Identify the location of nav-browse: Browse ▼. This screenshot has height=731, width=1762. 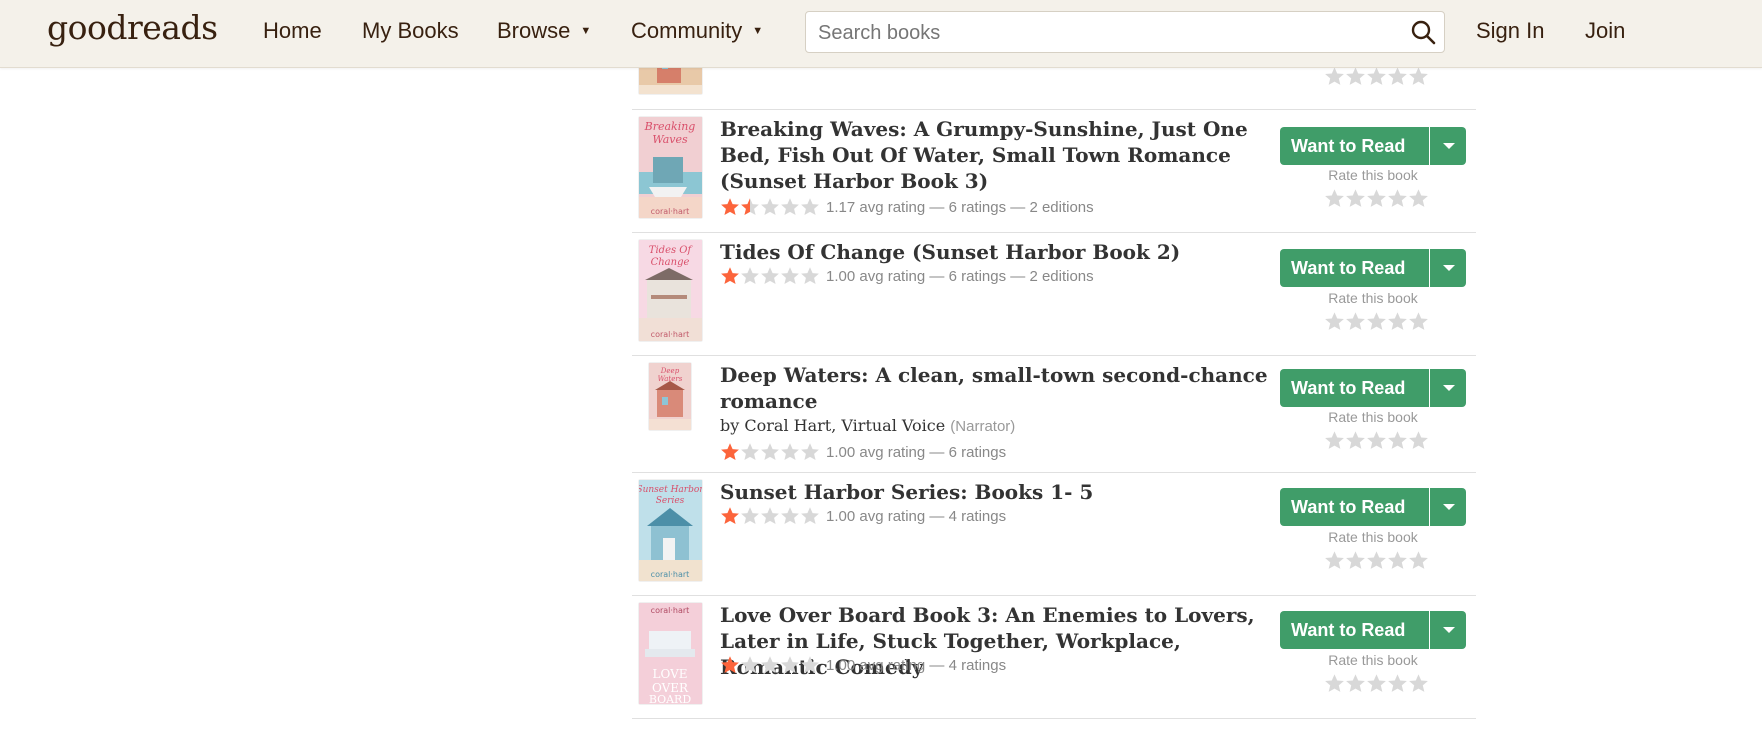
(544, 31).